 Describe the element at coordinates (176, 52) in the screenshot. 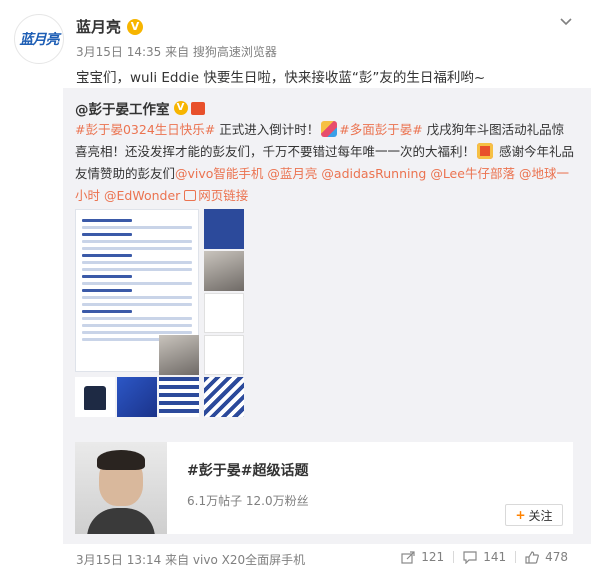

I see `post-meta: 3月15日 14:35 来自 搜狗高速浏览器` at that location.